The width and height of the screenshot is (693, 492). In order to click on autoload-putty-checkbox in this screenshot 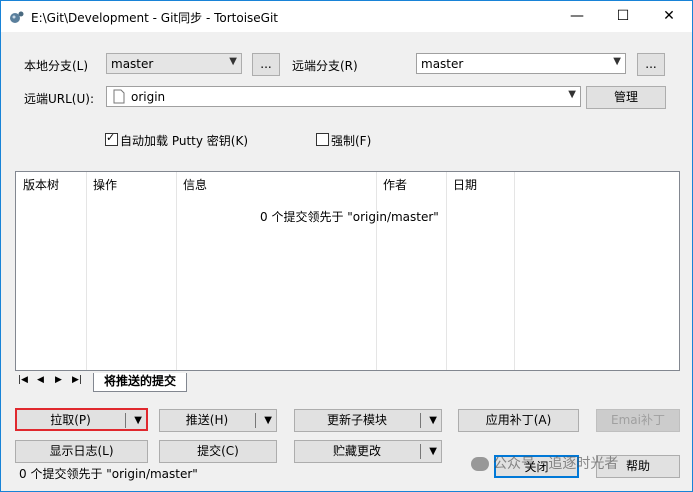, I will do `click(111, 138)`.